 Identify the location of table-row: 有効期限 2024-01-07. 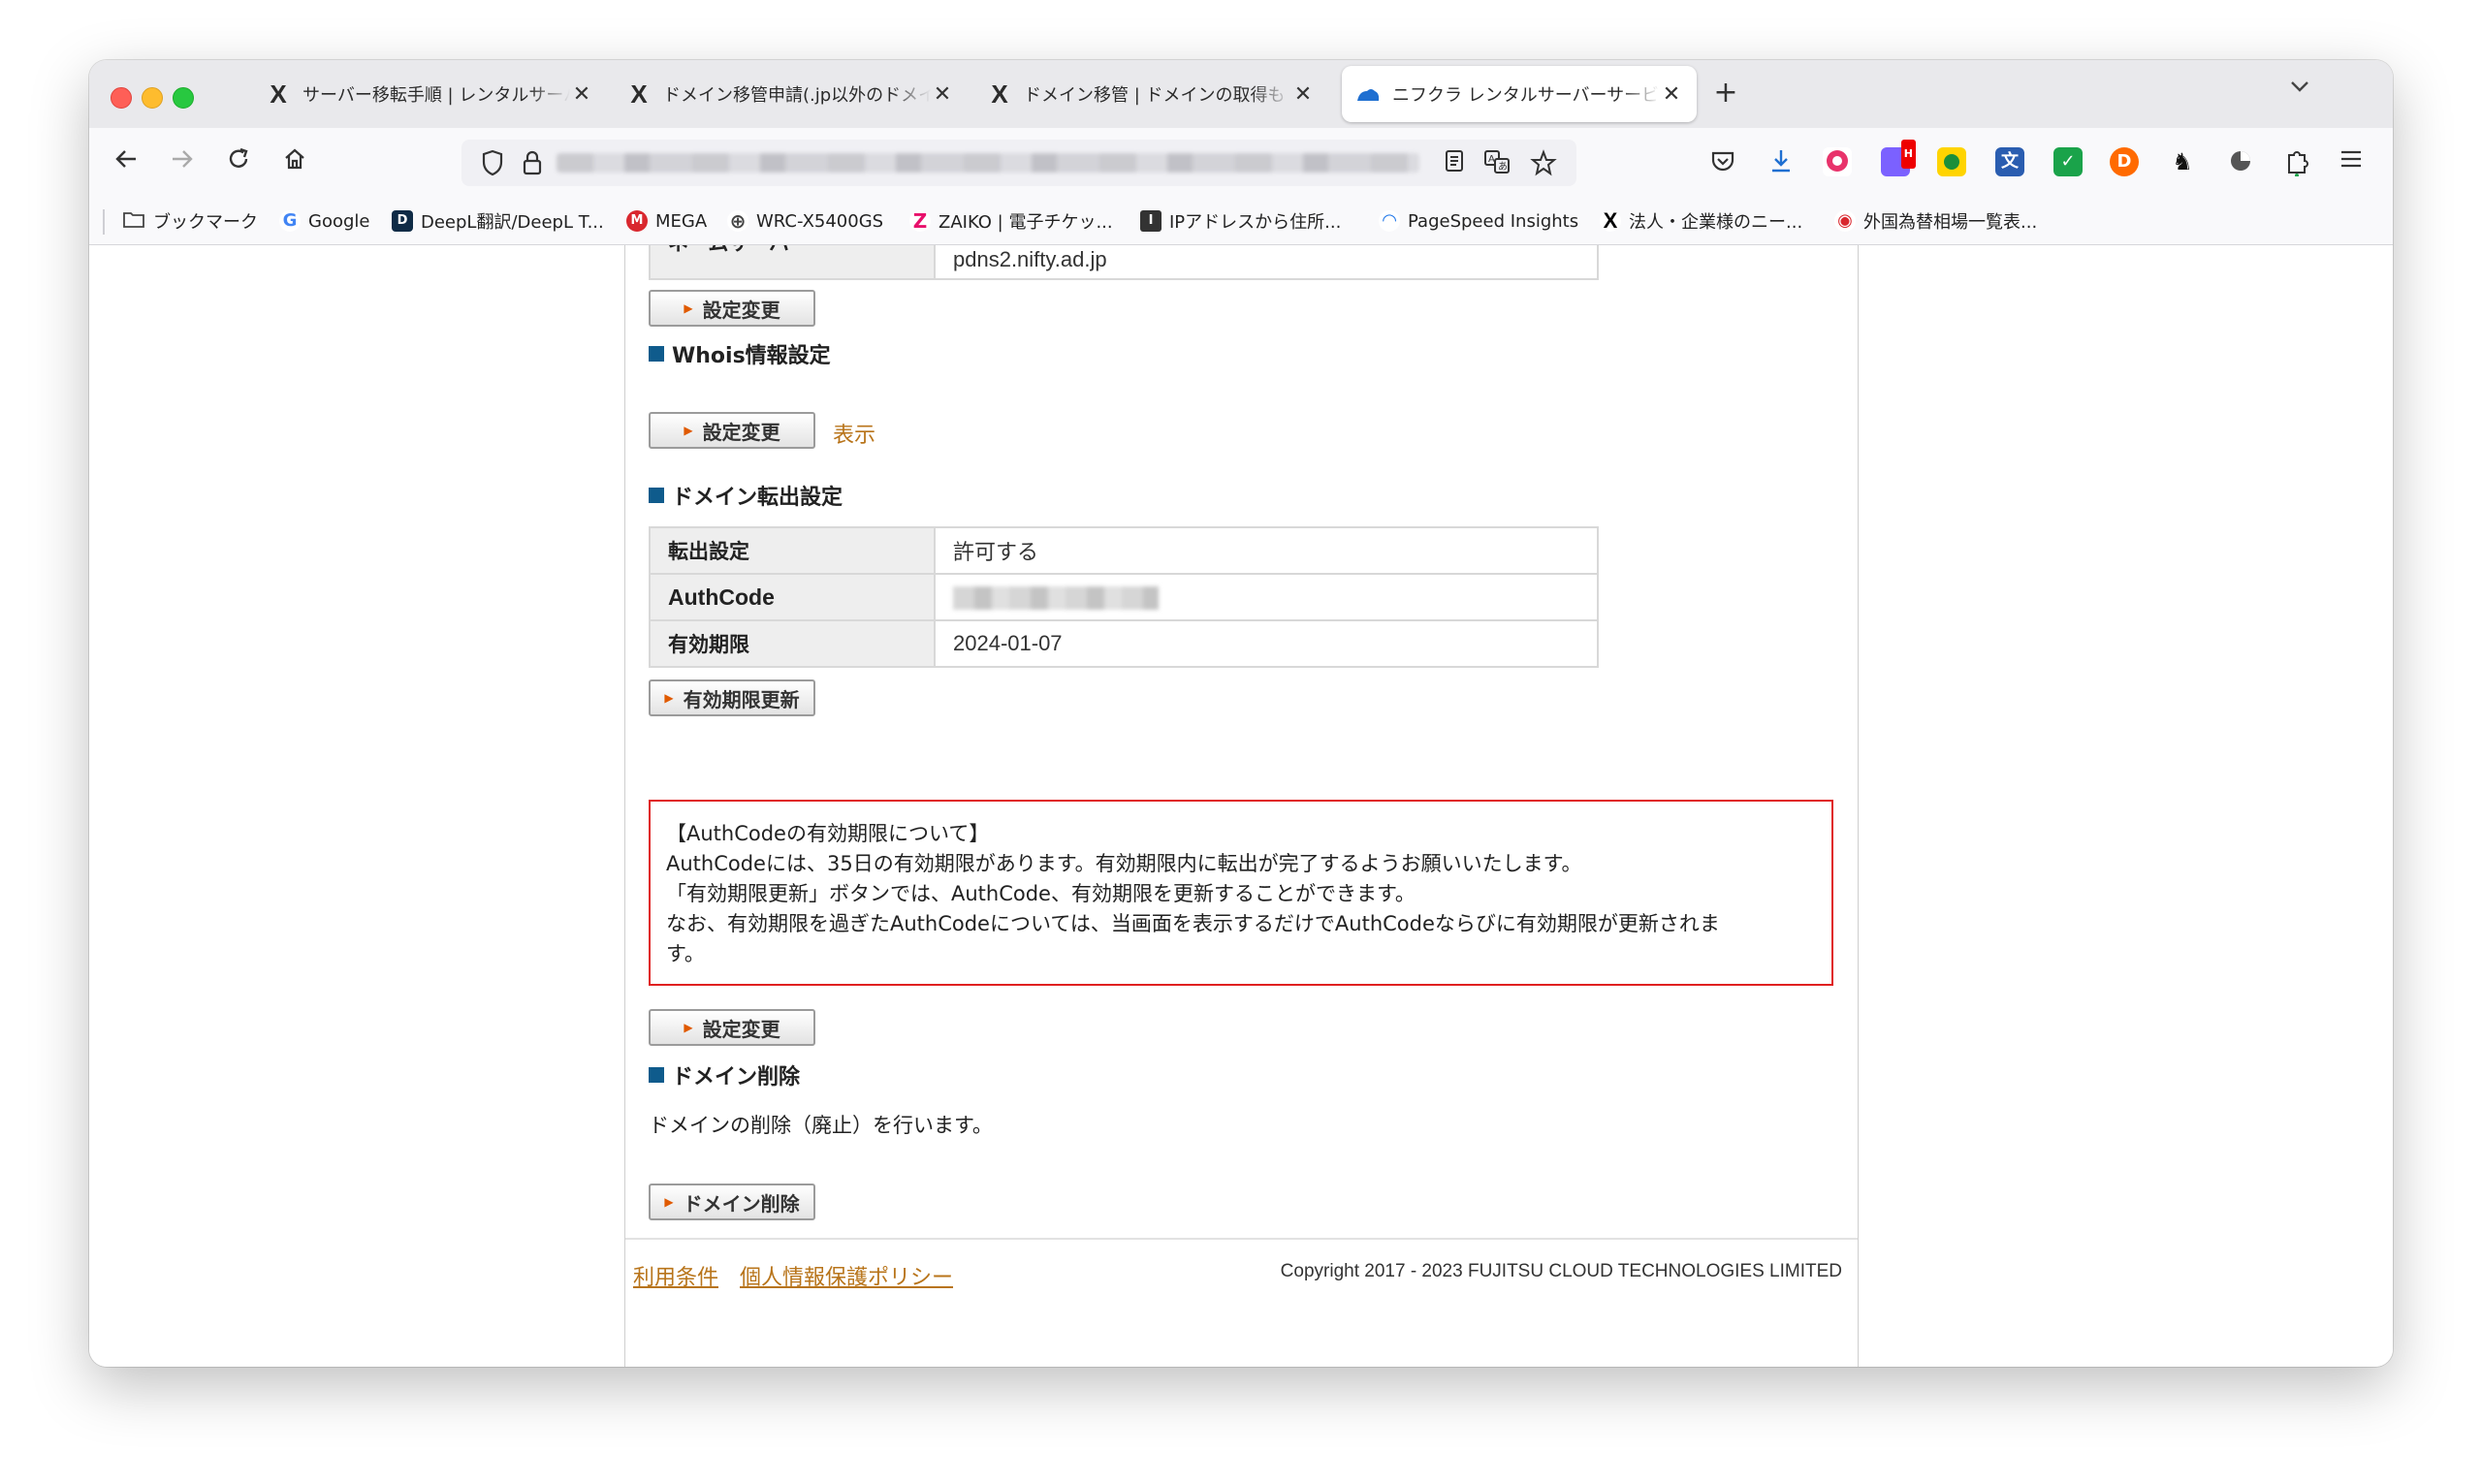
(1124, 643).